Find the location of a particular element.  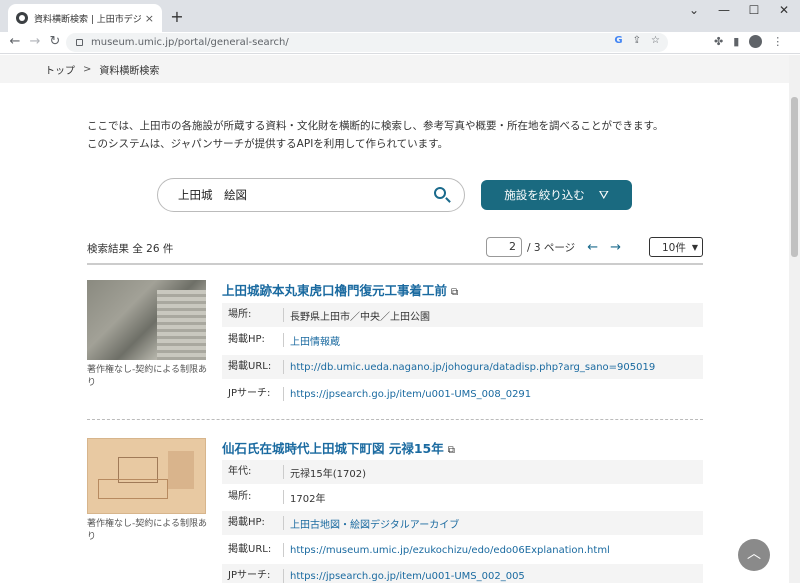

forward-arrow-icon: → is located at coordinates (35, 41).